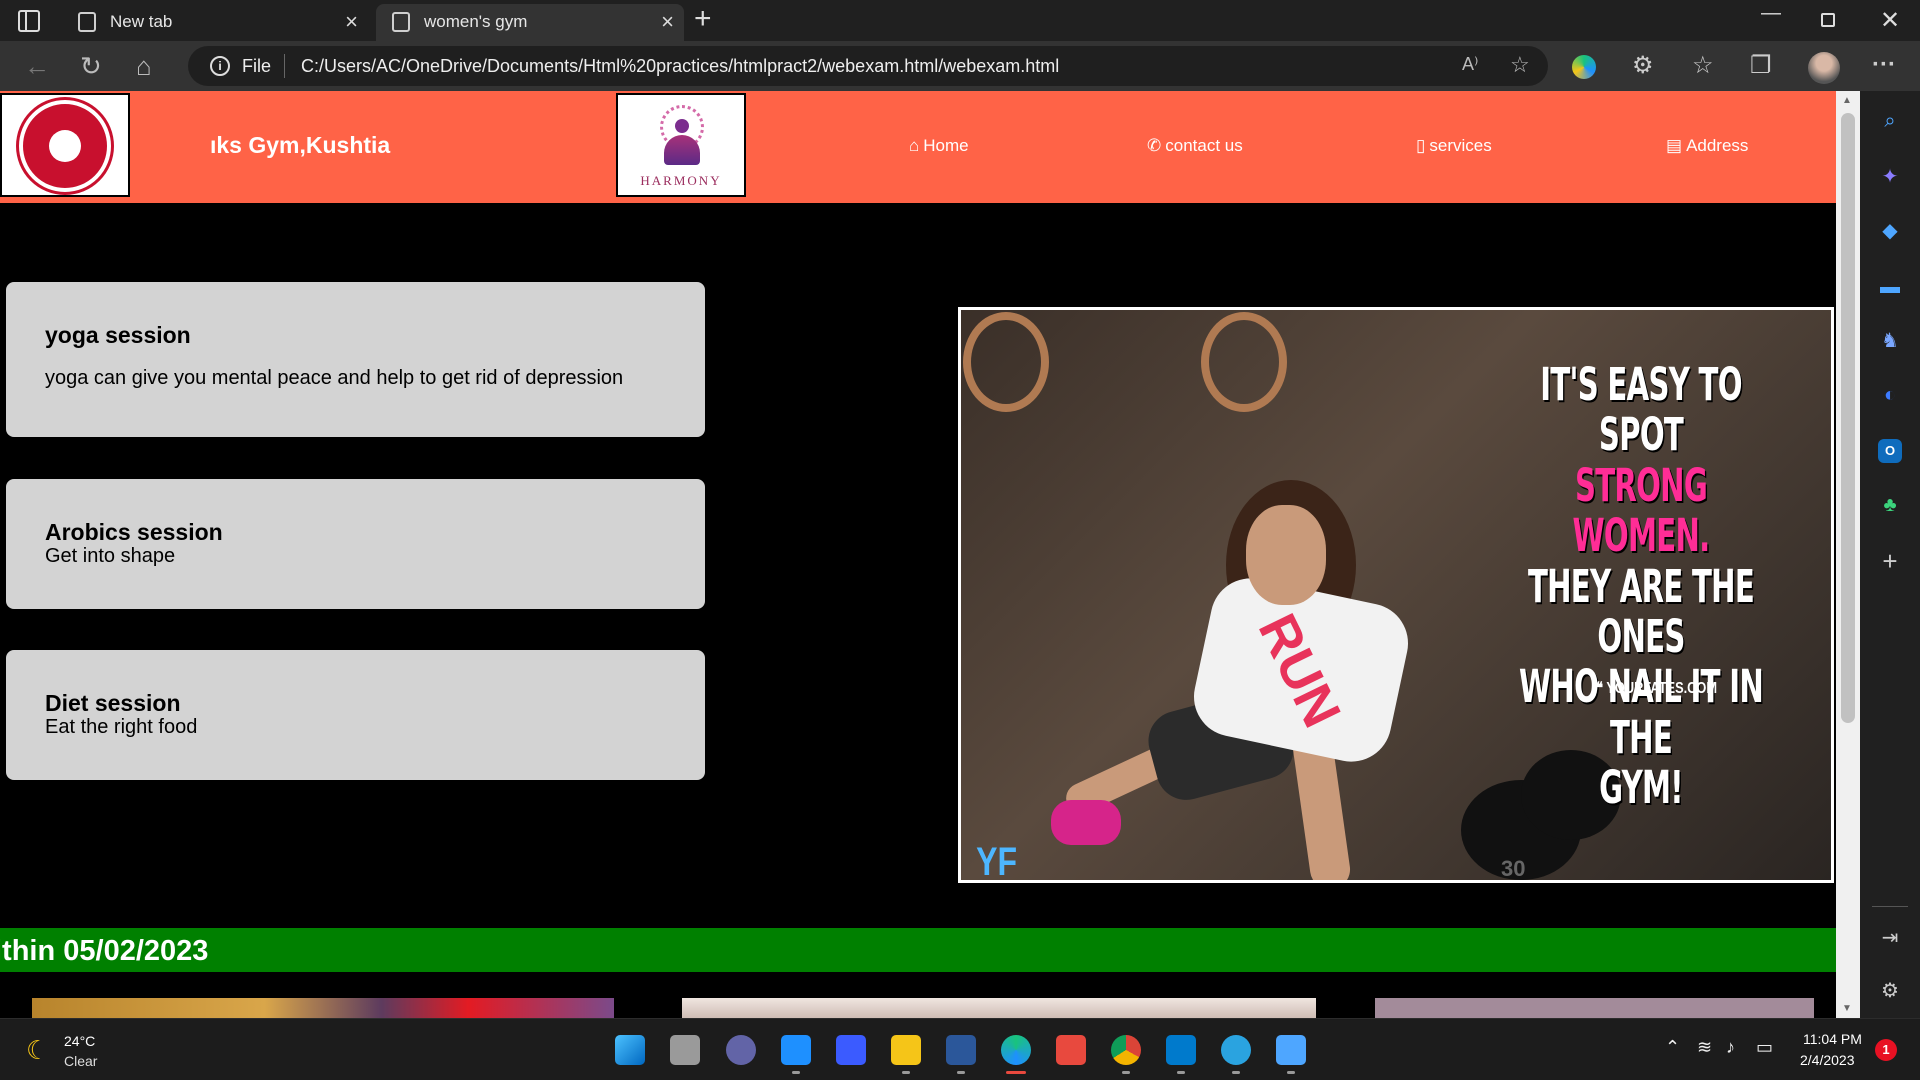  Describe the element at coordinates (1890, 561) in the screenshot. I see `add-icon: +` at that location.